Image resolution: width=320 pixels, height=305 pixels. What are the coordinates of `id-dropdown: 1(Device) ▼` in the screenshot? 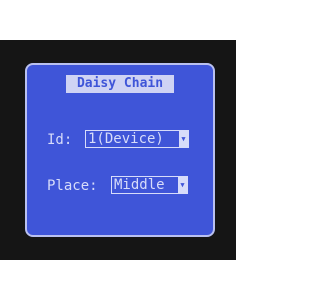 It's located at (137, 139).